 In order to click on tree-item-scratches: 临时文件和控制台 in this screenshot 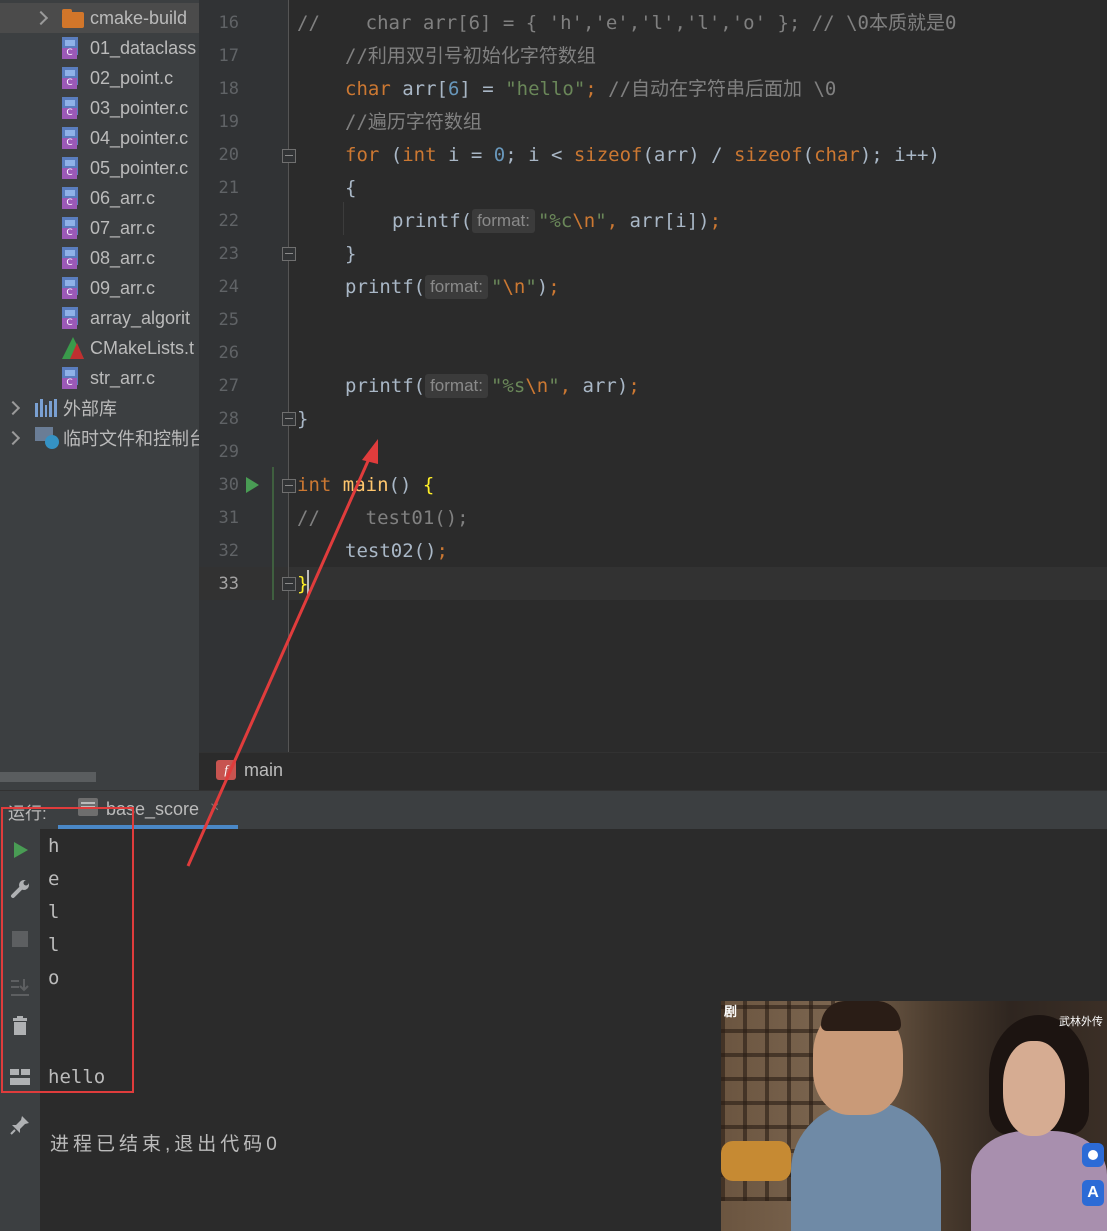, I will do `click(99, 438)`.